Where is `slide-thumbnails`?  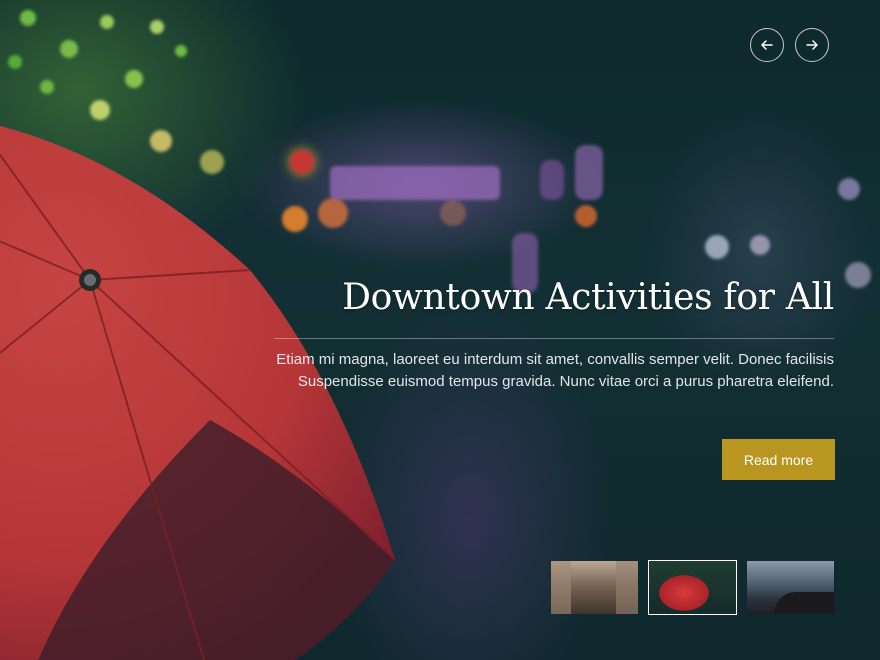
slide-thumbnails is located at coordinates (692, 587).